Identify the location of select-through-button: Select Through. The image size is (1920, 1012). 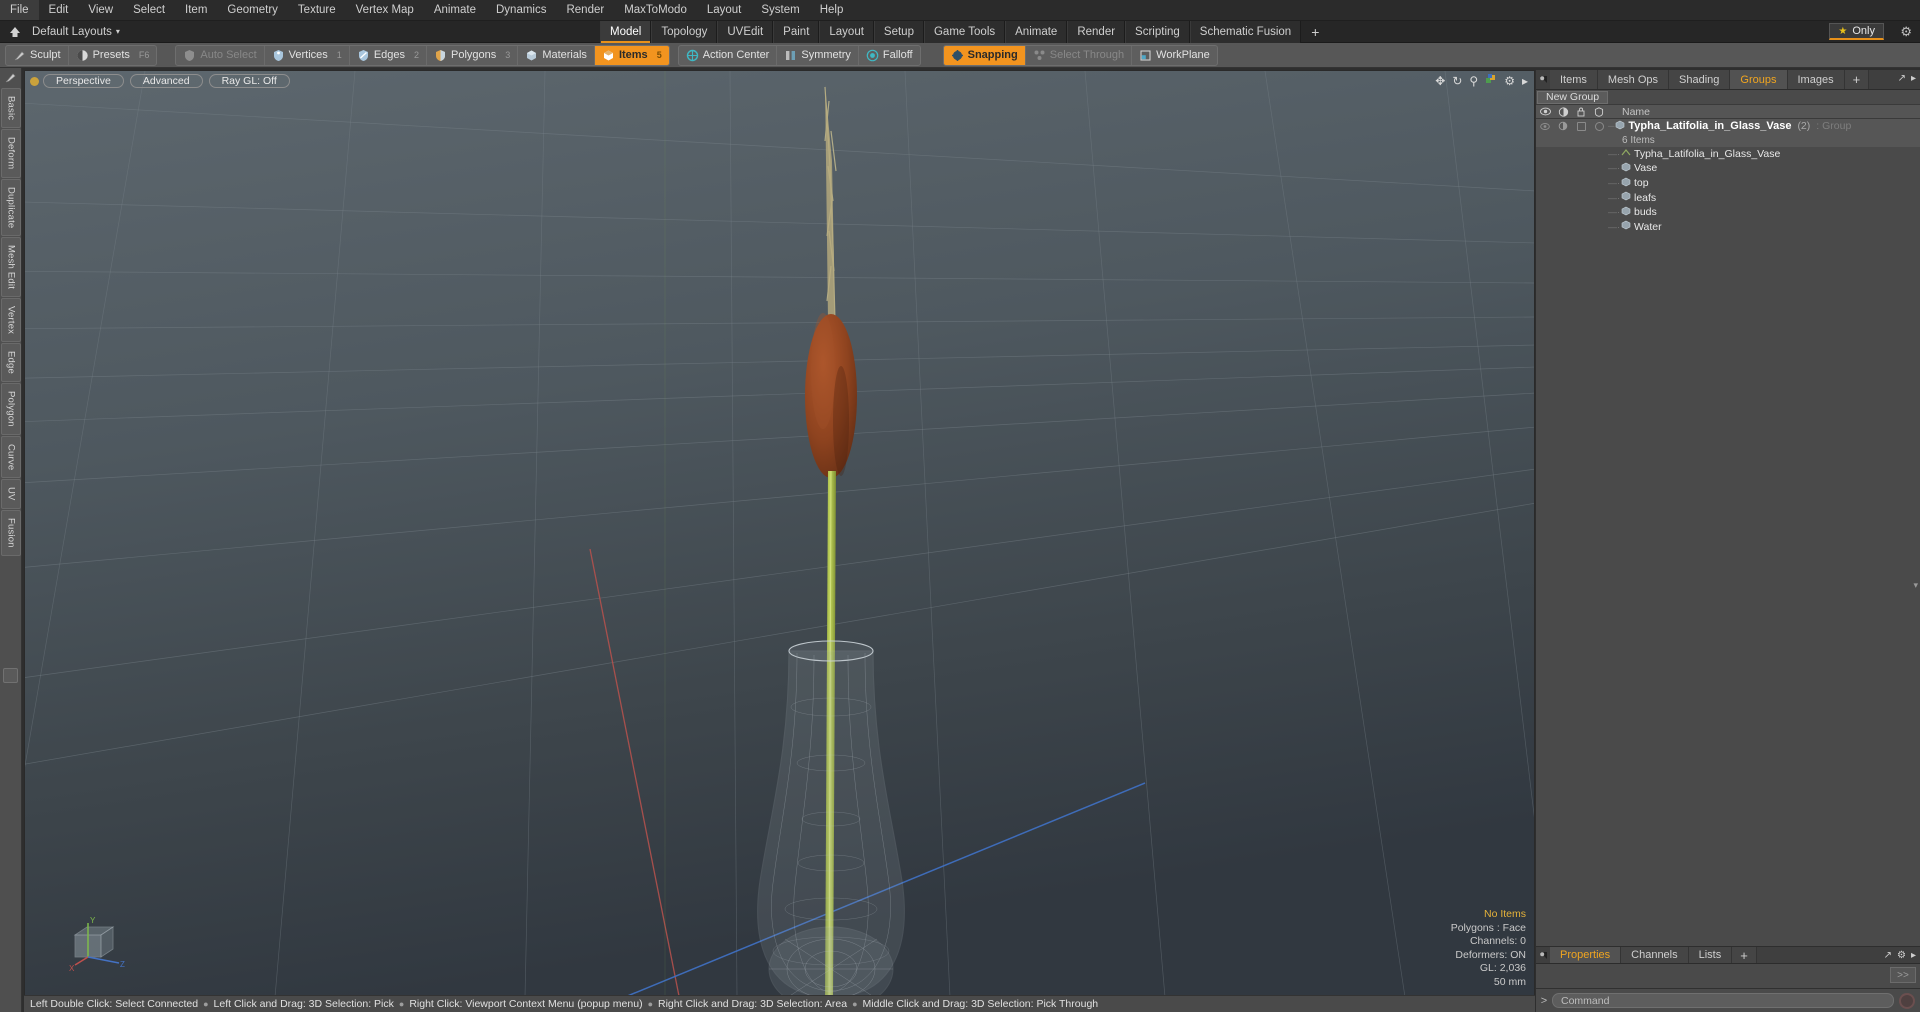
(1079, 55).